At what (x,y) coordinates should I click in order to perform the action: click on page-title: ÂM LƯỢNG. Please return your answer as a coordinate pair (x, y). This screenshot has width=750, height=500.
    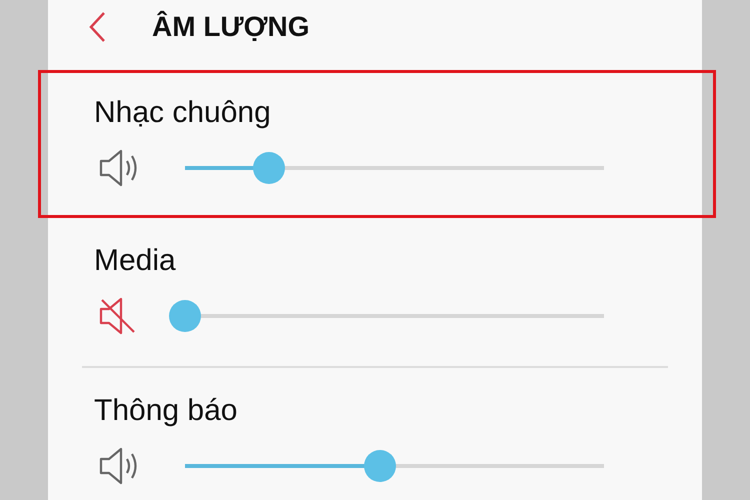
    Looking at the image, I should click on (231, 27).